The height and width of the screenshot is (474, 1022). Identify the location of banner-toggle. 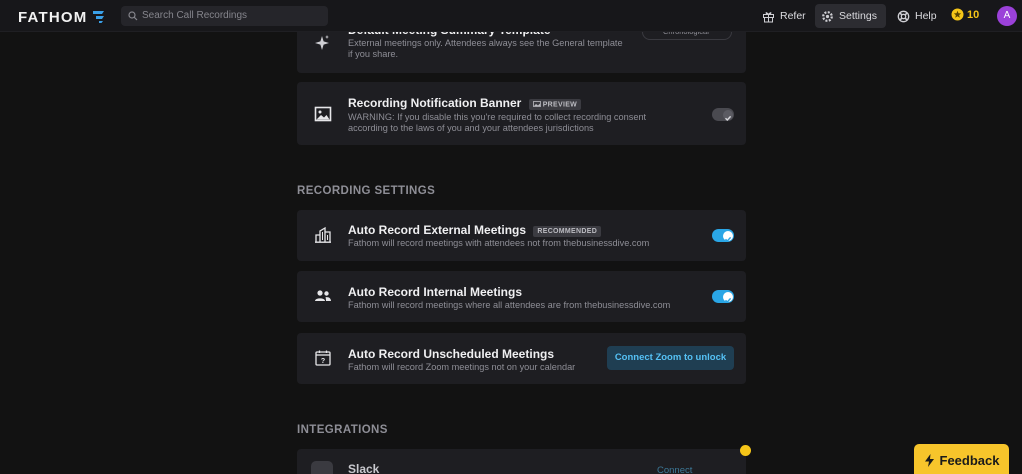
(723, 114).